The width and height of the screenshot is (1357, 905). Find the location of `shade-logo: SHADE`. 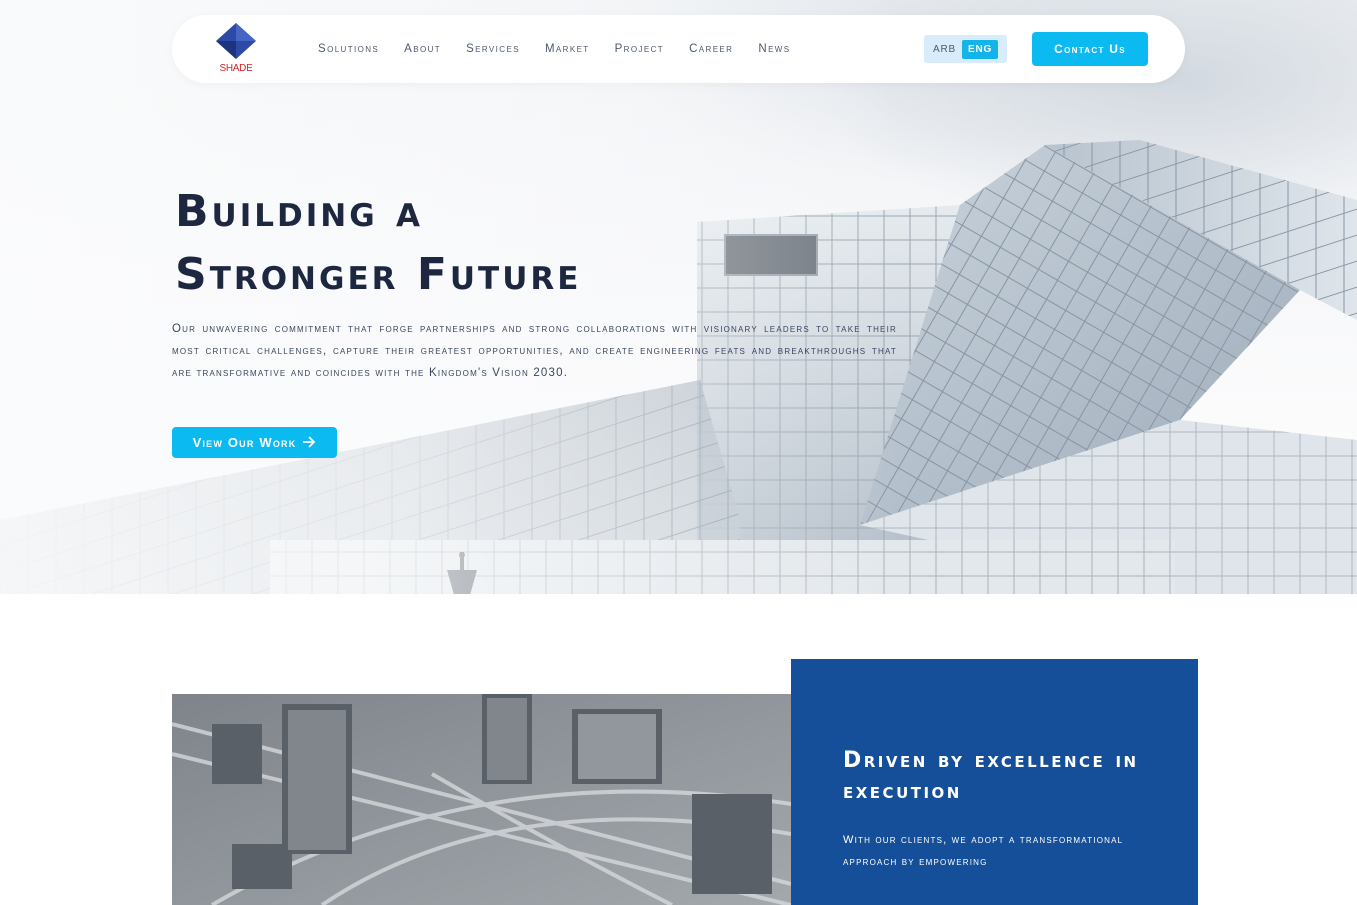

shade-logo: SHADE is located at coordinates (236, 49).